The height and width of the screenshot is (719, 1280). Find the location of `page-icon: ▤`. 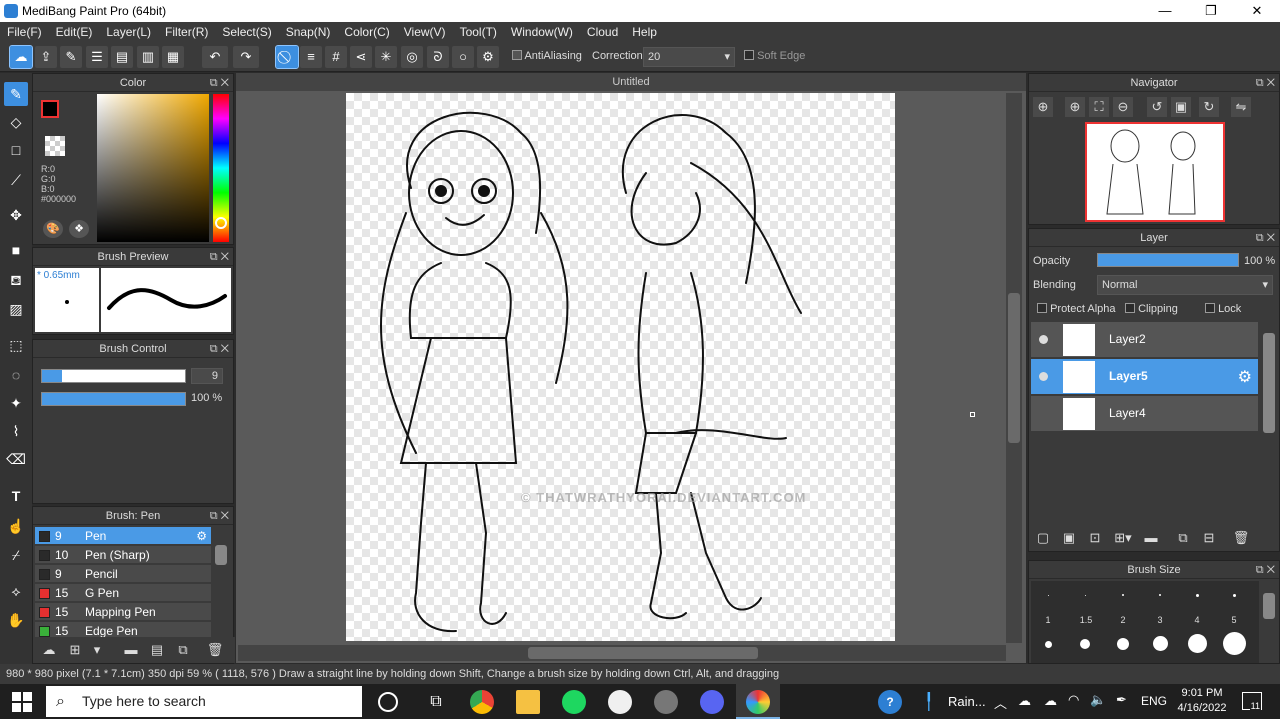

page-icon: ▤ is located at coordinates (122, 57).